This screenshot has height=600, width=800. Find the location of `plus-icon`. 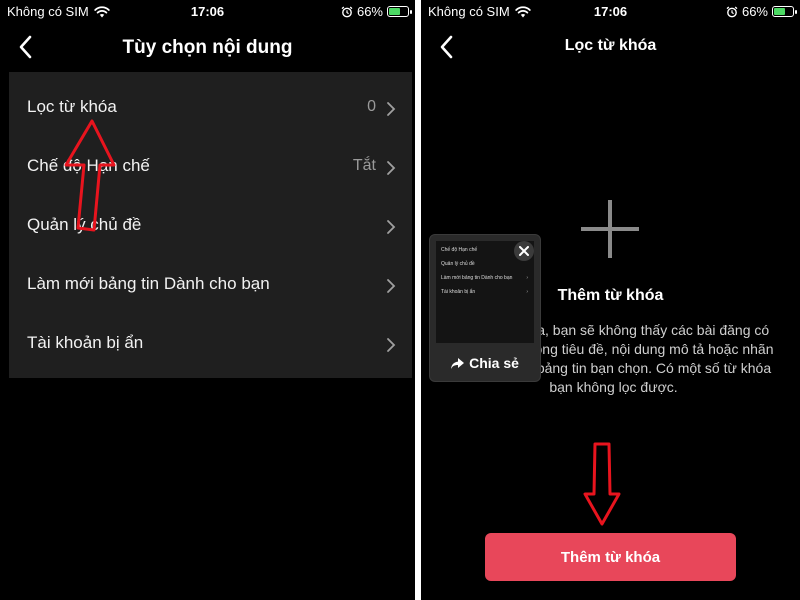

plus-icon is located at coordinates (610, 229).